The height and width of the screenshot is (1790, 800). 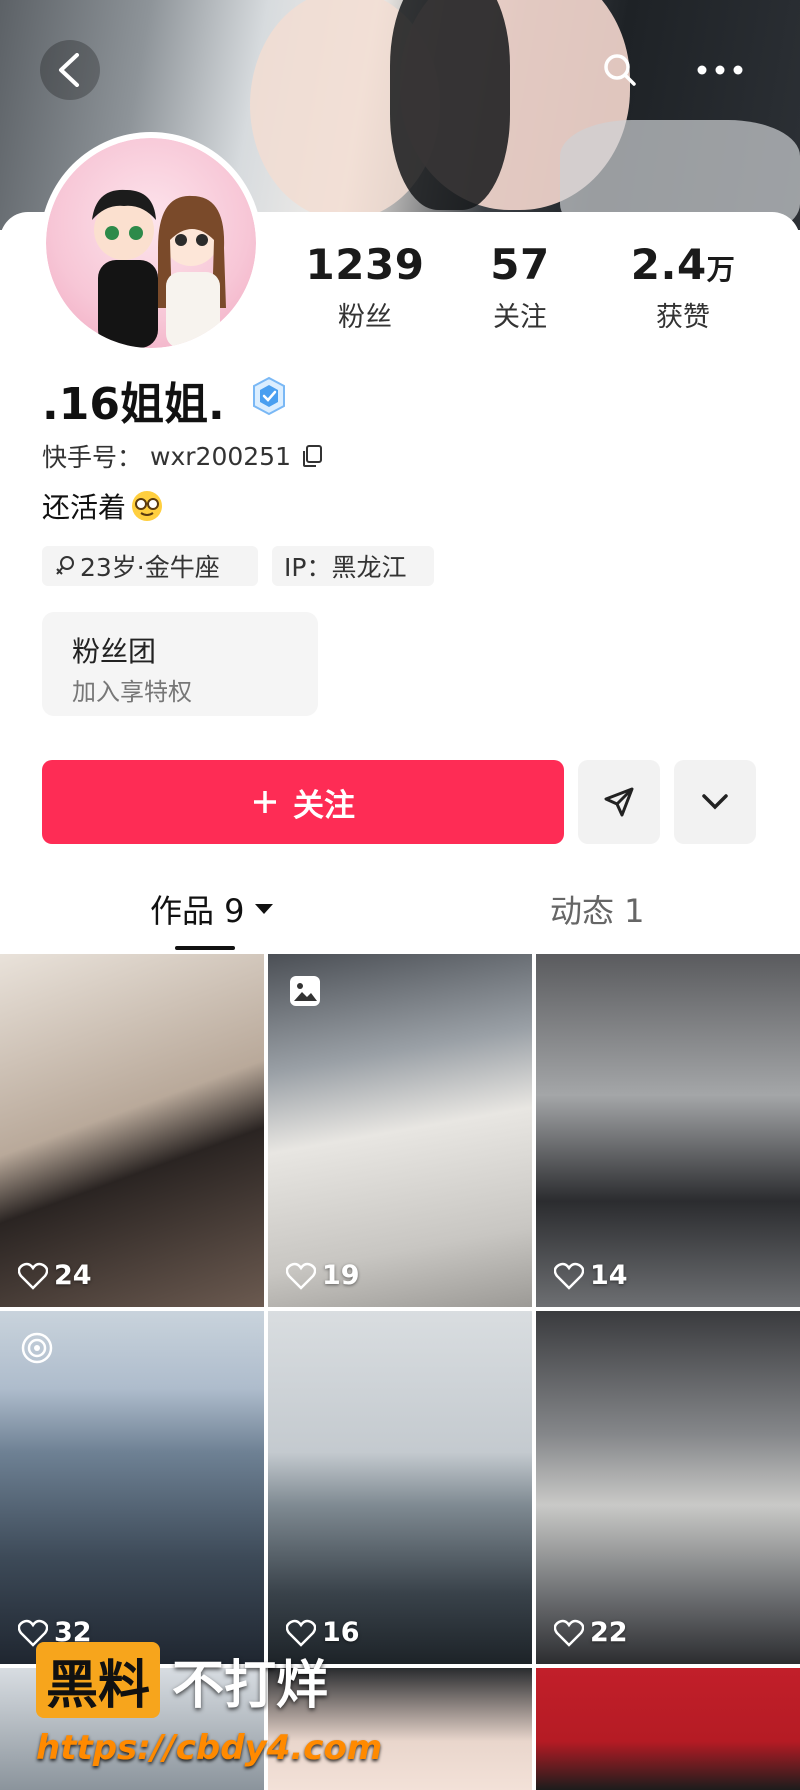 What do you see at coordinates (365, 317) in the screenshot?
I see `followers-label: 粉丝` at bounding box center [365, 317].